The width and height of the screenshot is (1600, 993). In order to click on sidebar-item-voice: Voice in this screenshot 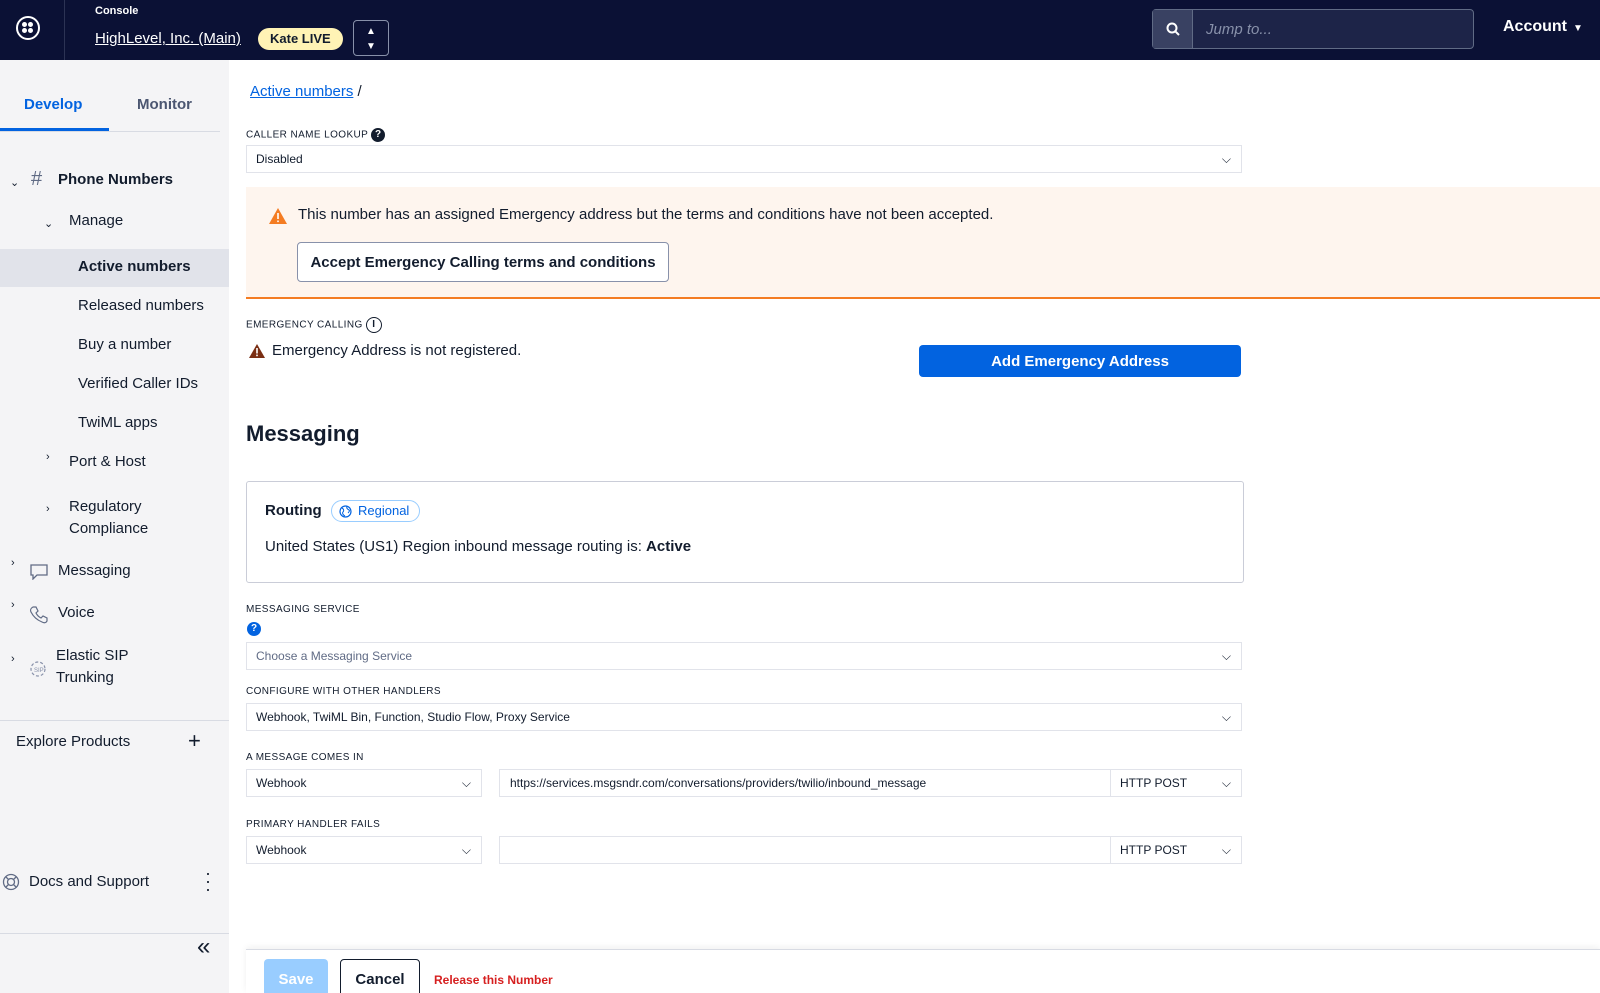, I will do `click(76, 612)`.